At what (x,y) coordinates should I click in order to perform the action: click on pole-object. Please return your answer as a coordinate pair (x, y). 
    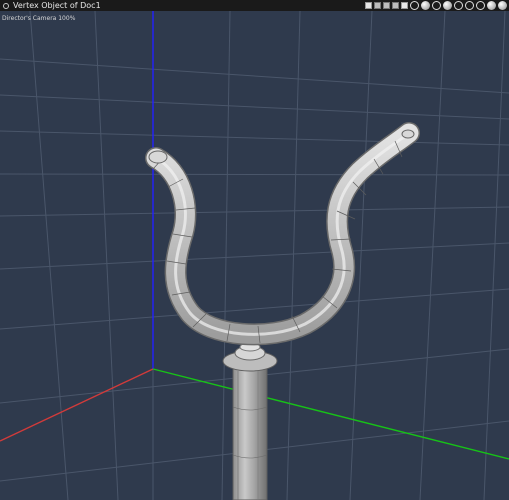
    Looking at the image, I should click on (250, 421).